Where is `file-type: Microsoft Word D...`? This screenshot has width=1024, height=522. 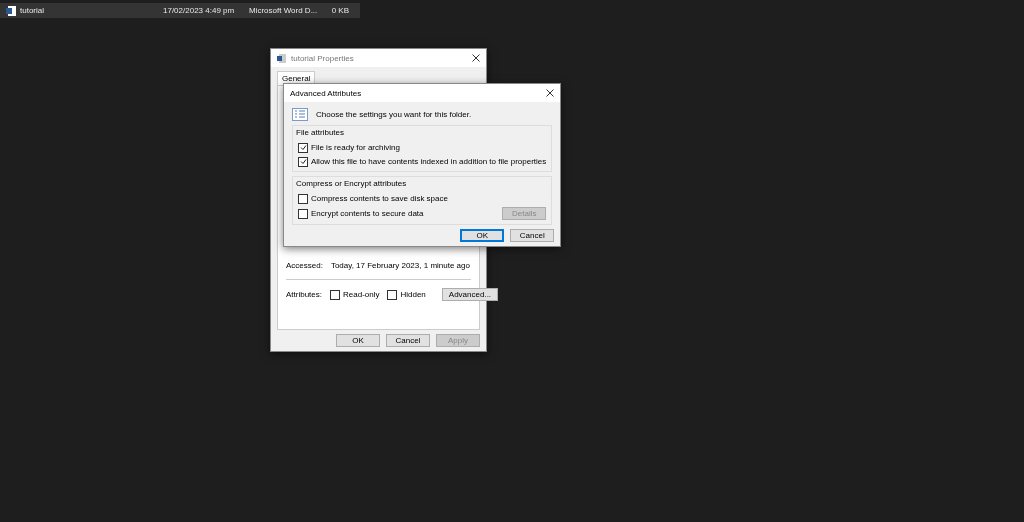 file-type: Microsoft Word D... is located at coordinates (284, 10).